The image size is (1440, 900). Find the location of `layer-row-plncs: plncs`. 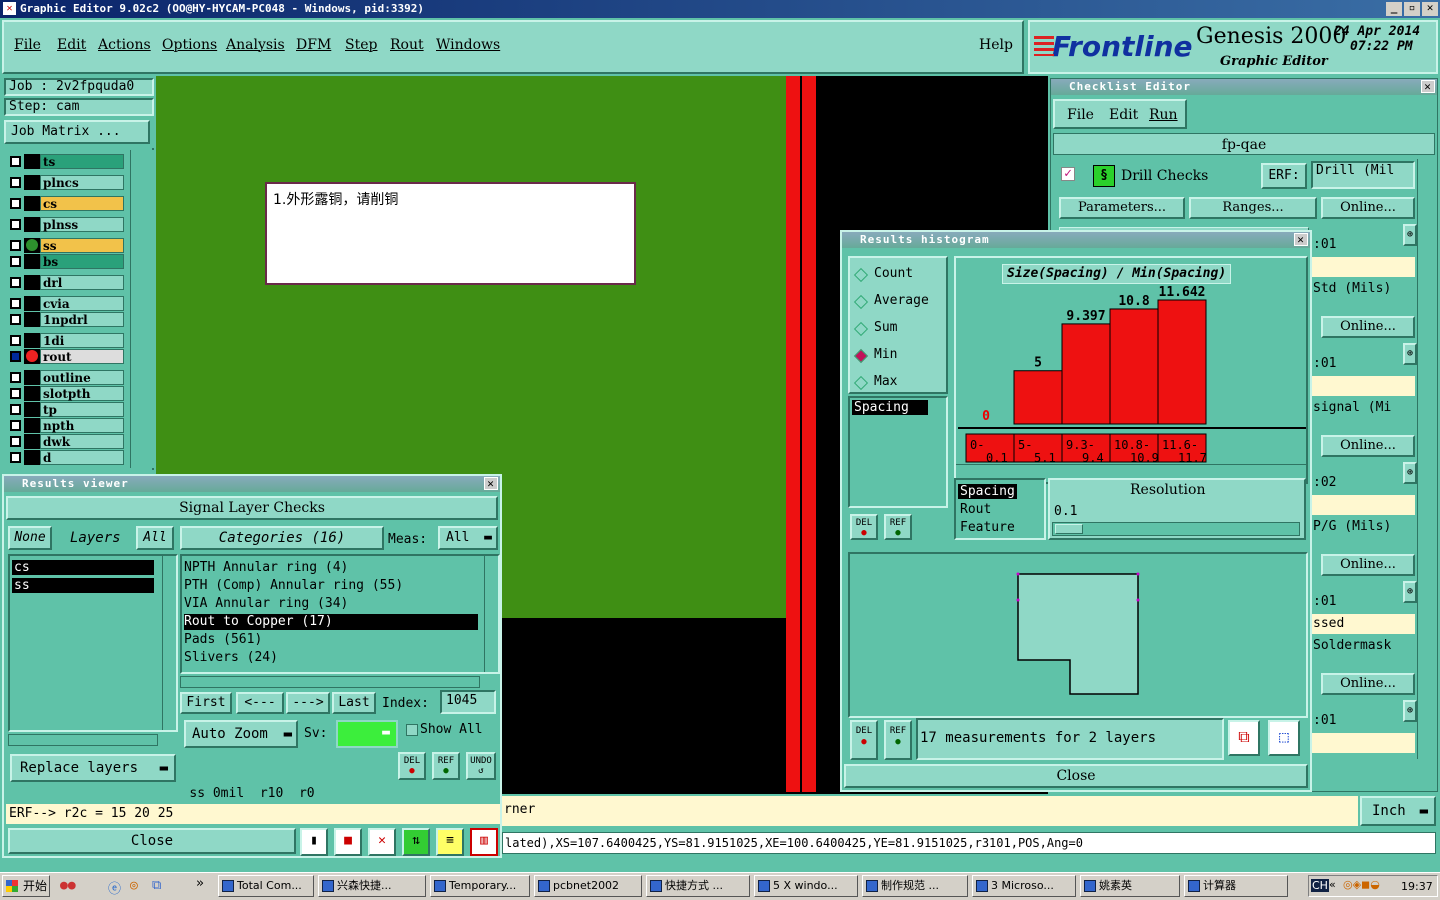

layer-row-plncs: plncs is located at coordinates (66, 182).